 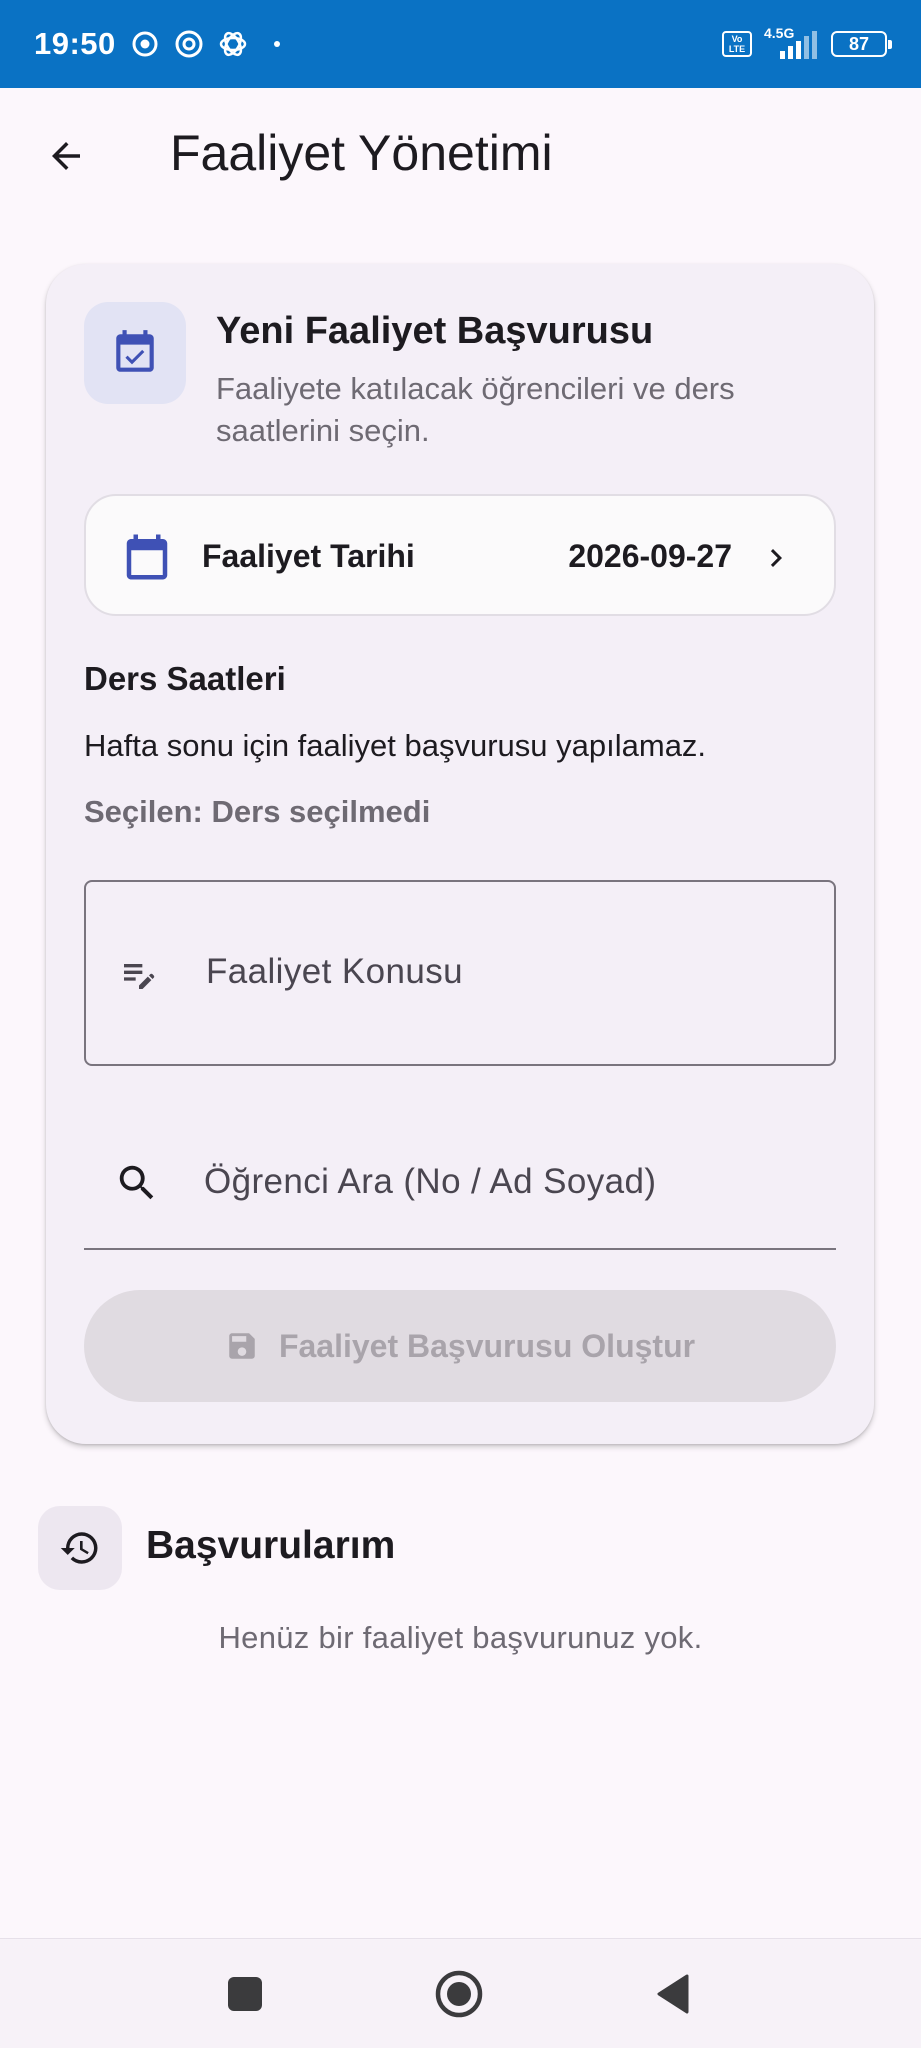 I want to click on arrow-left-icon, so click(x=66, y=156).